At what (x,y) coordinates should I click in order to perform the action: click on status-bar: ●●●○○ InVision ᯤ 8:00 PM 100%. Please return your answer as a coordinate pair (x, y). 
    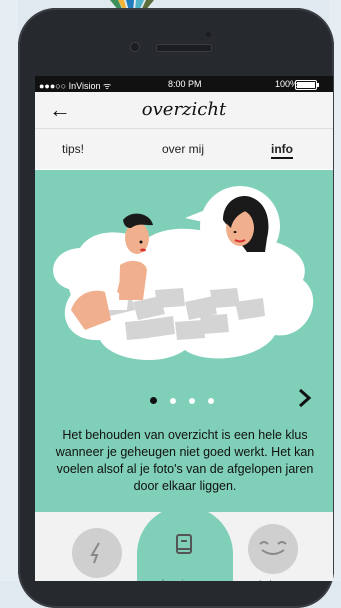
    Looking at the image, I should click on (184, 84).